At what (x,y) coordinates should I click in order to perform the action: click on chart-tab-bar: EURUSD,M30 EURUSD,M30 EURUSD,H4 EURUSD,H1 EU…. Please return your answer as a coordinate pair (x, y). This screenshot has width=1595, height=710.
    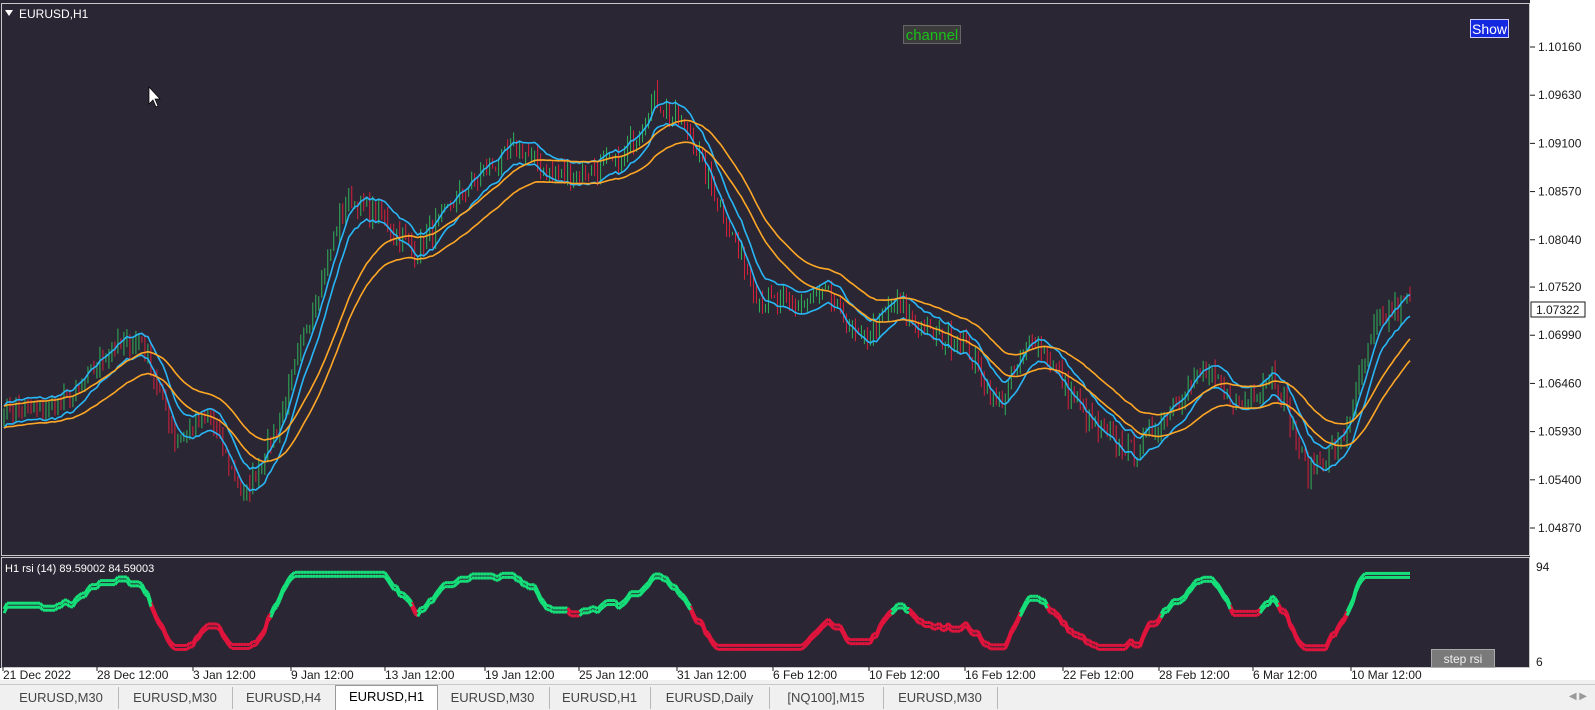
    Looking at the image, I should click on (797, 697).